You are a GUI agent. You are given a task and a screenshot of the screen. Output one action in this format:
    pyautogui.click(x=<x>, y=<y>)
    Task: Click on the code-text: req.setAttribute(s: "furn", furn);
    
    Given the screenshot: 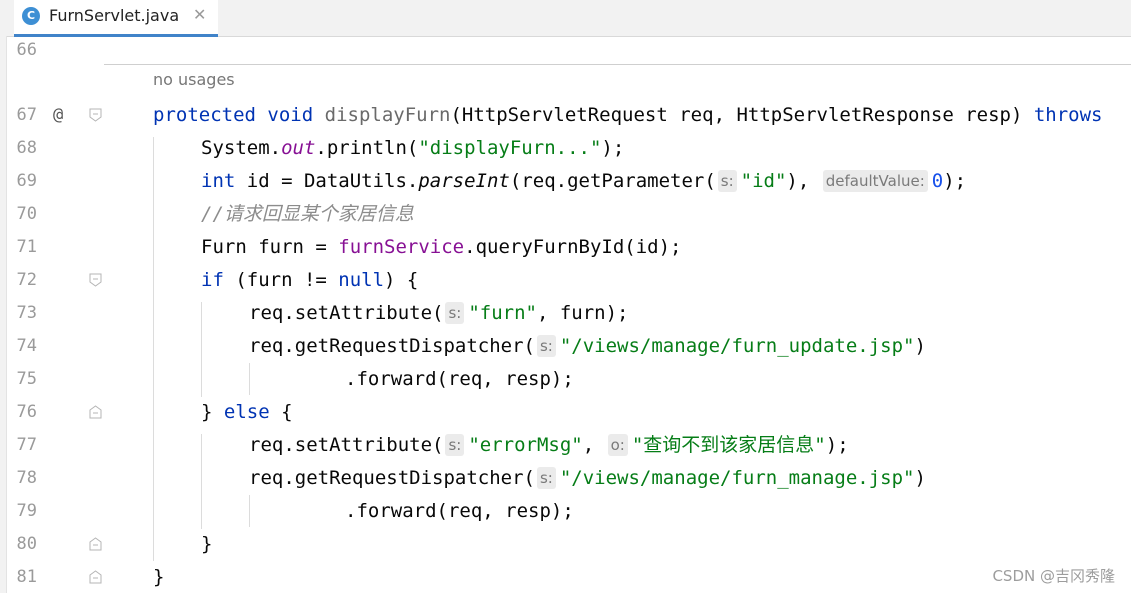 What is the action you would take?
    pyautogui.click(x=439, y=313)
    